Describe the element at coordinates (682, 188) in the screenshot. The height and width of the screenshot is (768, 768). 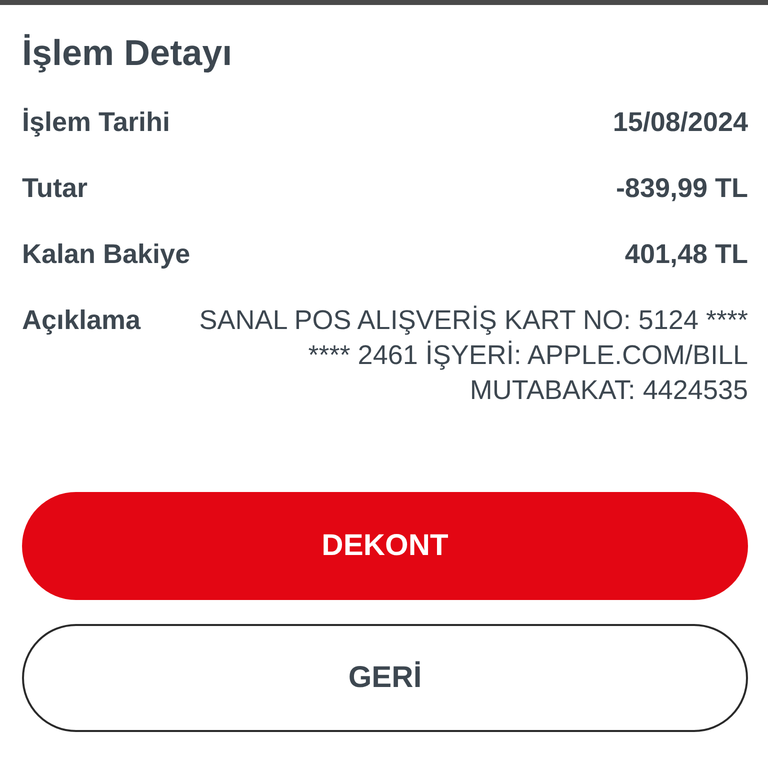
I see `detail-value: -839,99 TL` at that location.